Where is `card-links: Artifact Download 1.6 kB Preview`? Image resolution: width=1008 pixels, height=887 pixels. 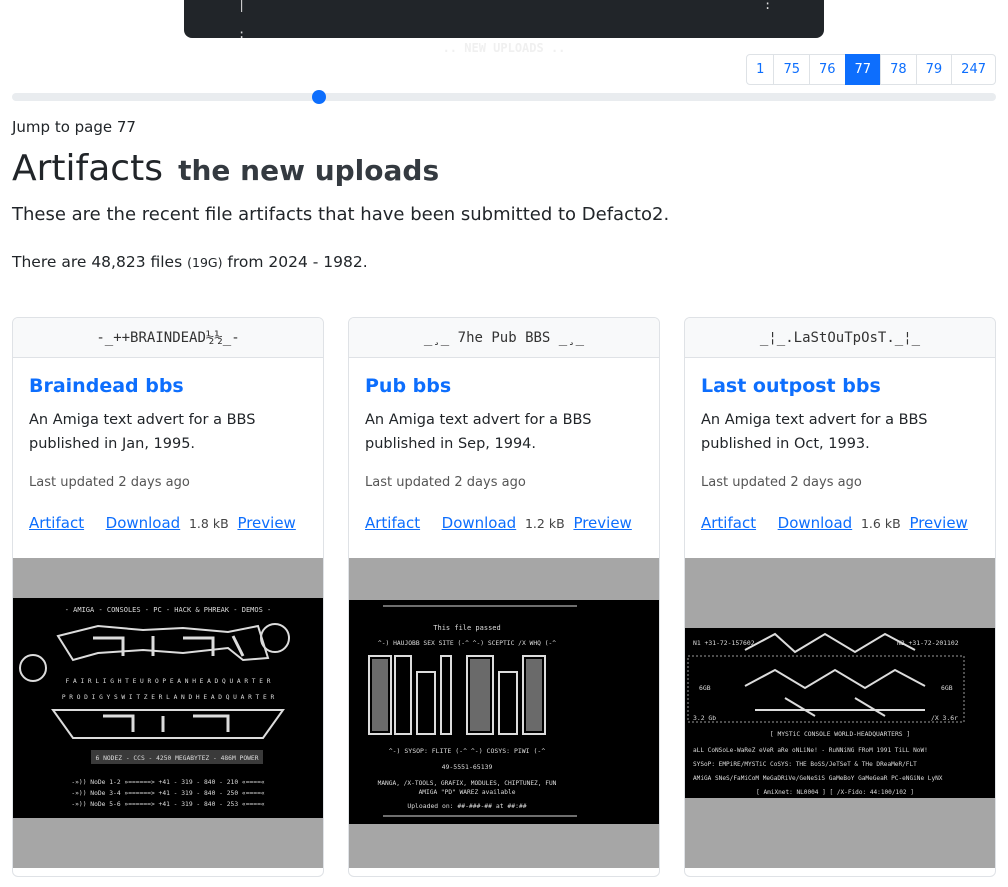
card-links: Artifact Download 1.6 kB Preview is located at coordinates (834, 523).